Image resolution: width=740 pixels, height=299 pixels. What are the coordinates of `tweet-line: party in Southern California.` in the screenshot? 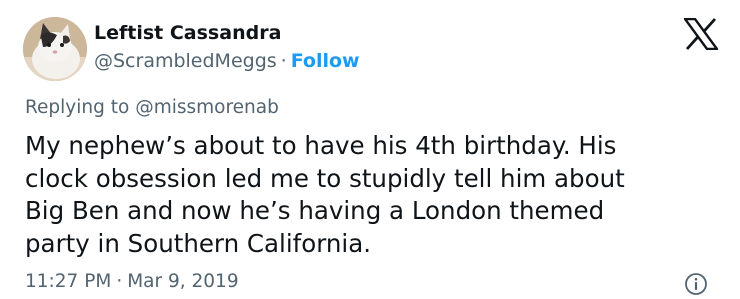 It's located at (198, 243).